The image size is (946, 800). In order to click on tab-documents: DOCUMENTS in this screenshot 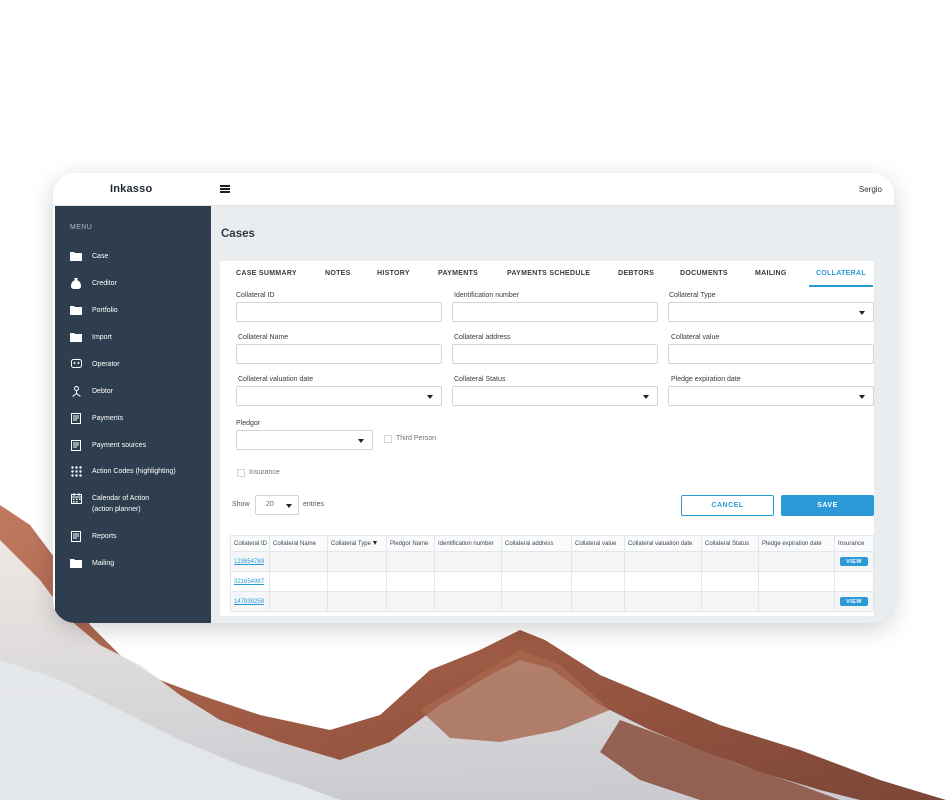, I will do `click(704, 273)`.